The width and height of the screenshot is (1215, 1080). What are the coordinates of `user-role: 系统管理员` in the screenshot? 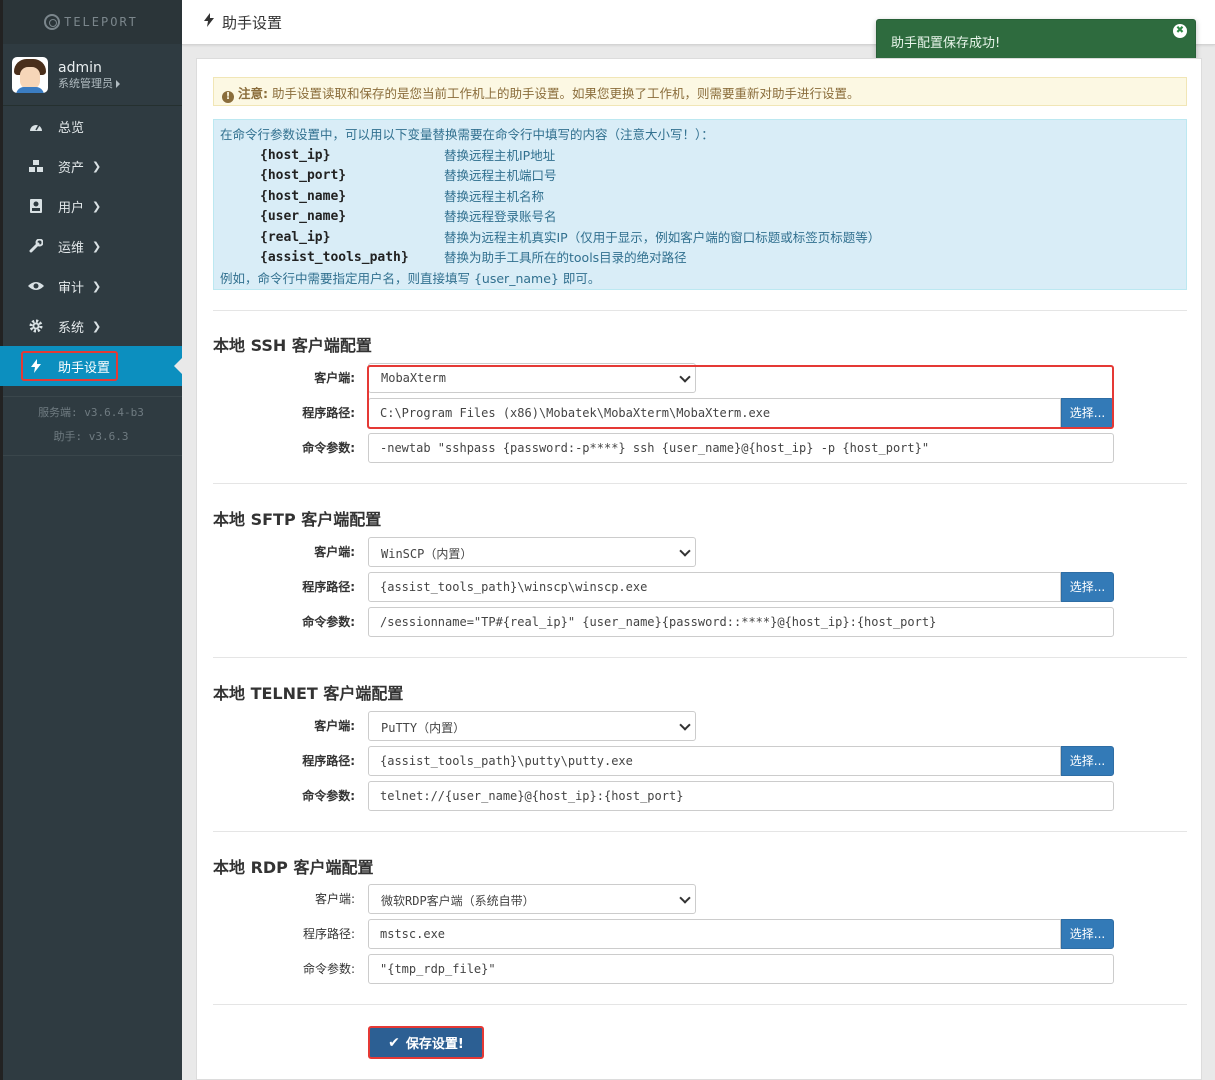 It's located at (89, 84).